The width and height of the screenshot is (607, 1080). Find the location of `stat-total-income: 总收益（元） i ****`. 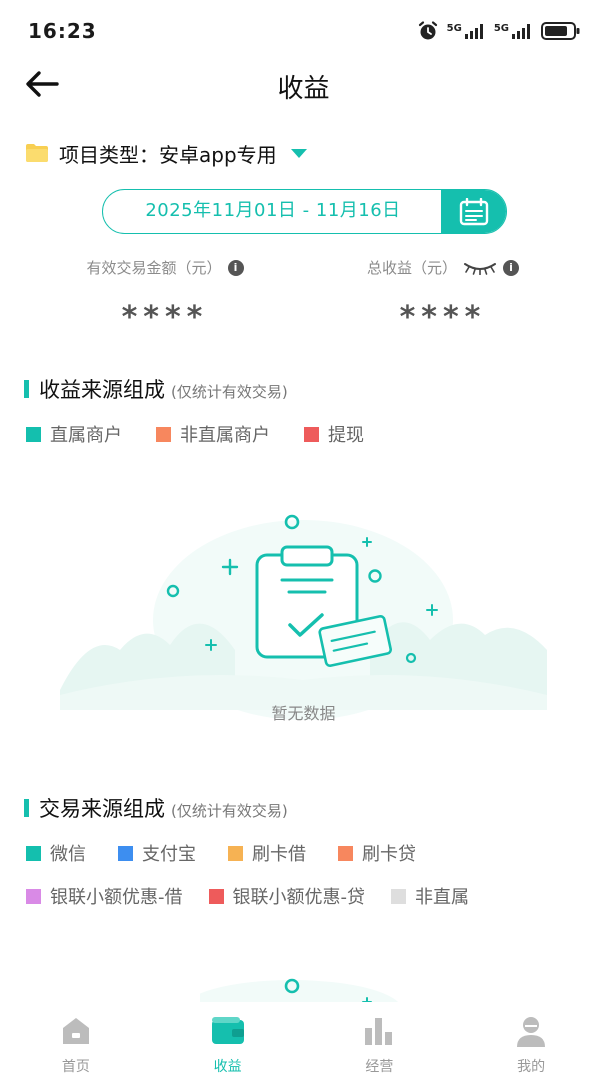

stat-total-income: 总收益（元） i **** is located at coordinates (443, 296).